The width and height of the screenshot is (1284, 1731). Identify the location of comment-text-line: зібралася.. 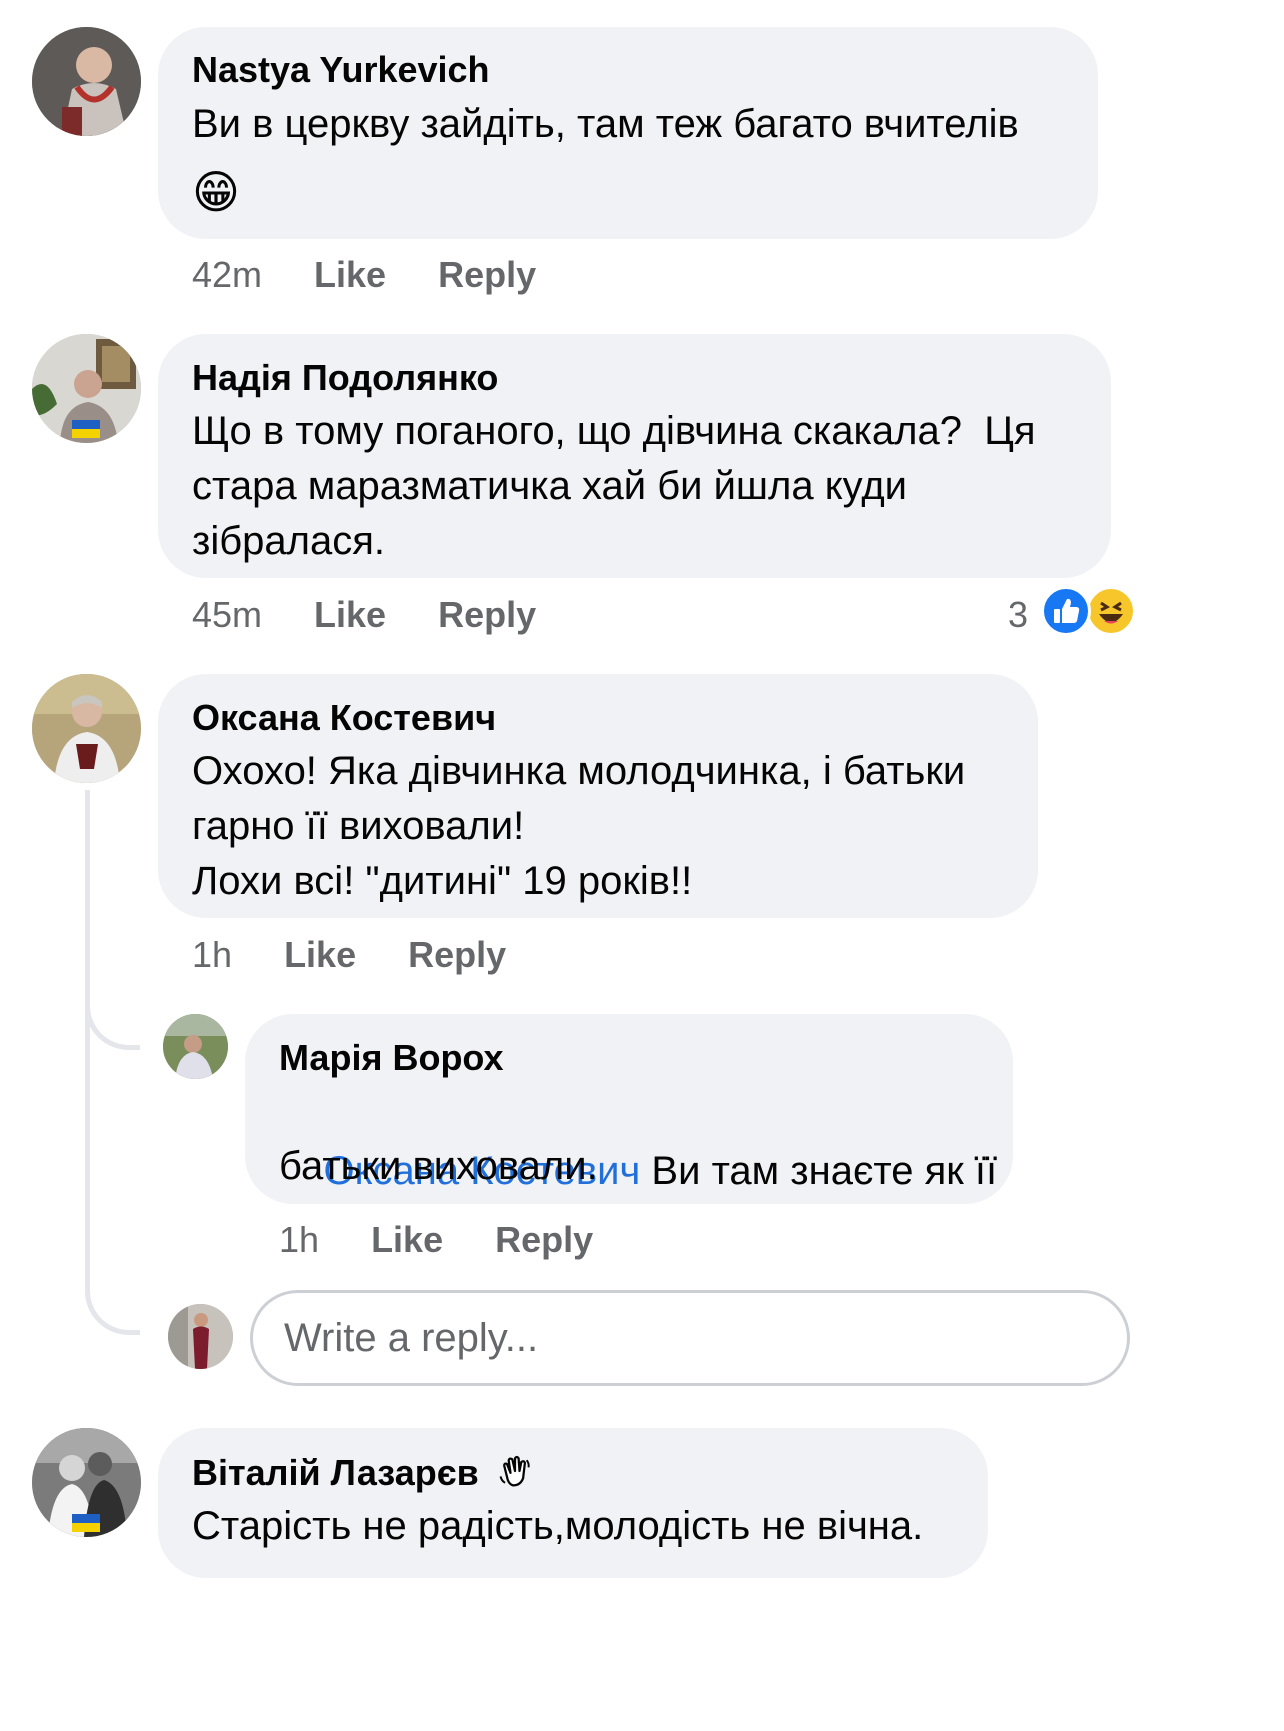
(288, 541).